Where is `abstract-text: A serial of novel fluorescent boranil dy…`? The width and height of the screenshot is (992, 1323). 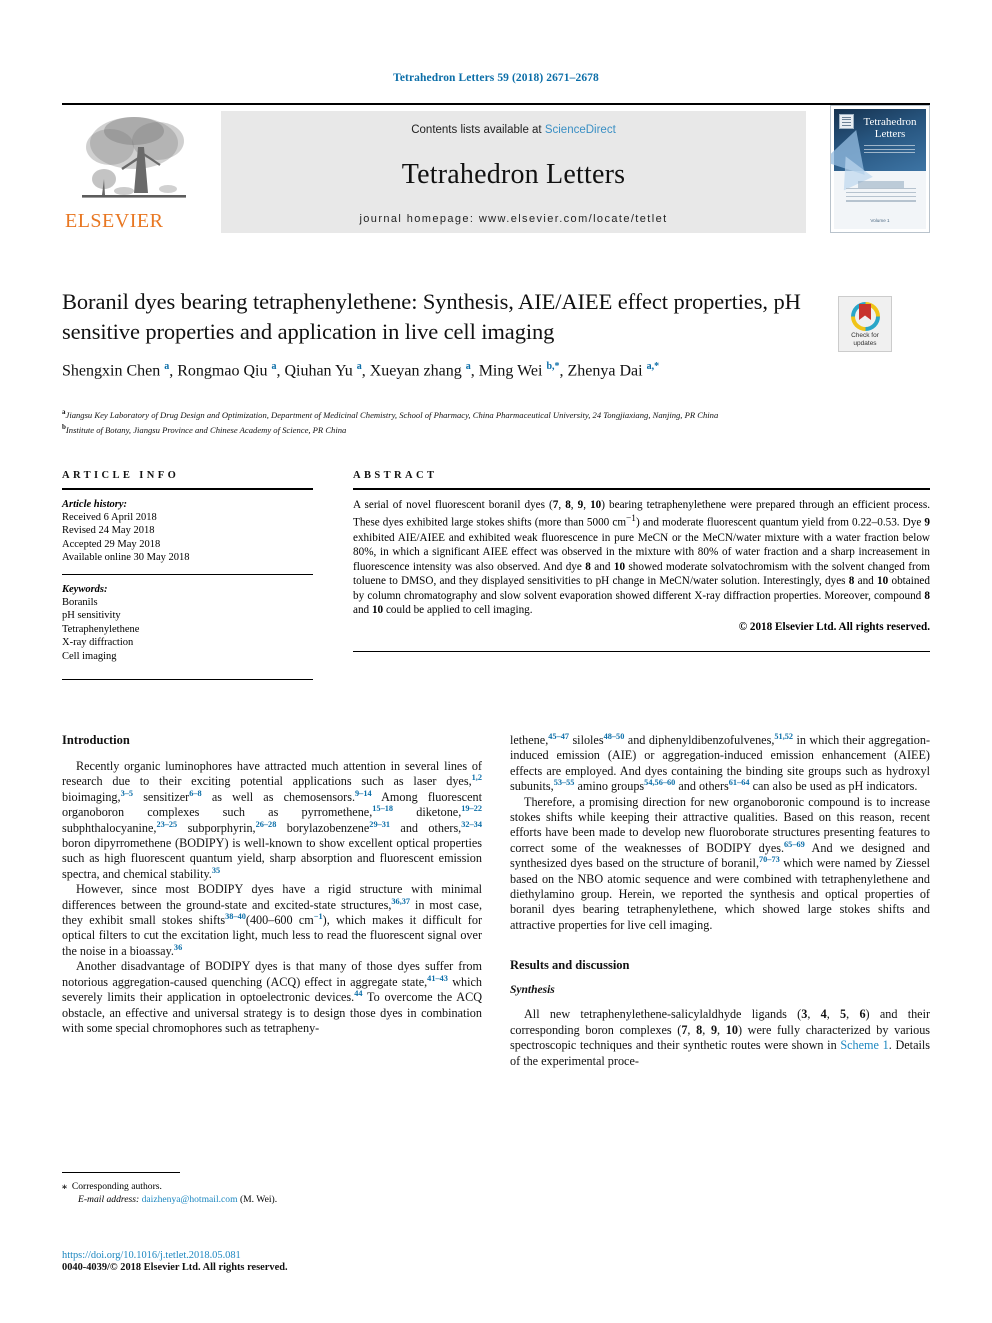 abstract-text: A serial of novel fluorescent boranil dy… is located at coordinates (642, 557).